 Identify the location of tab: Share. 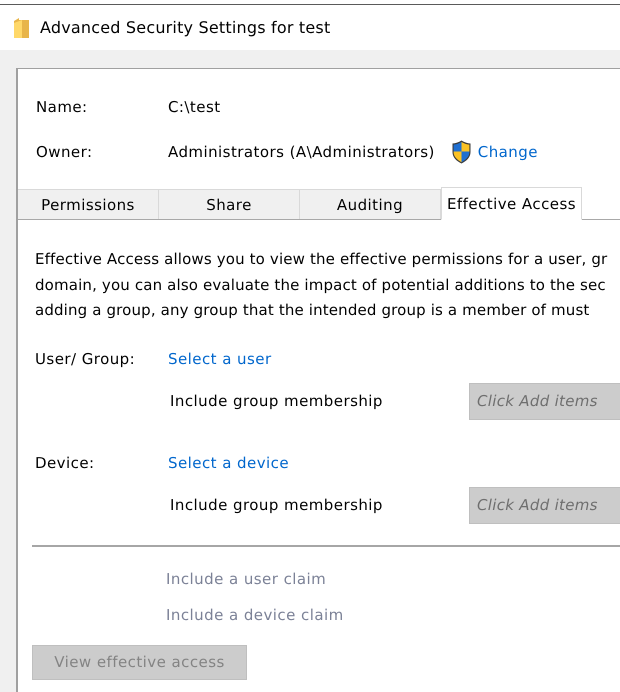
(229, 204).